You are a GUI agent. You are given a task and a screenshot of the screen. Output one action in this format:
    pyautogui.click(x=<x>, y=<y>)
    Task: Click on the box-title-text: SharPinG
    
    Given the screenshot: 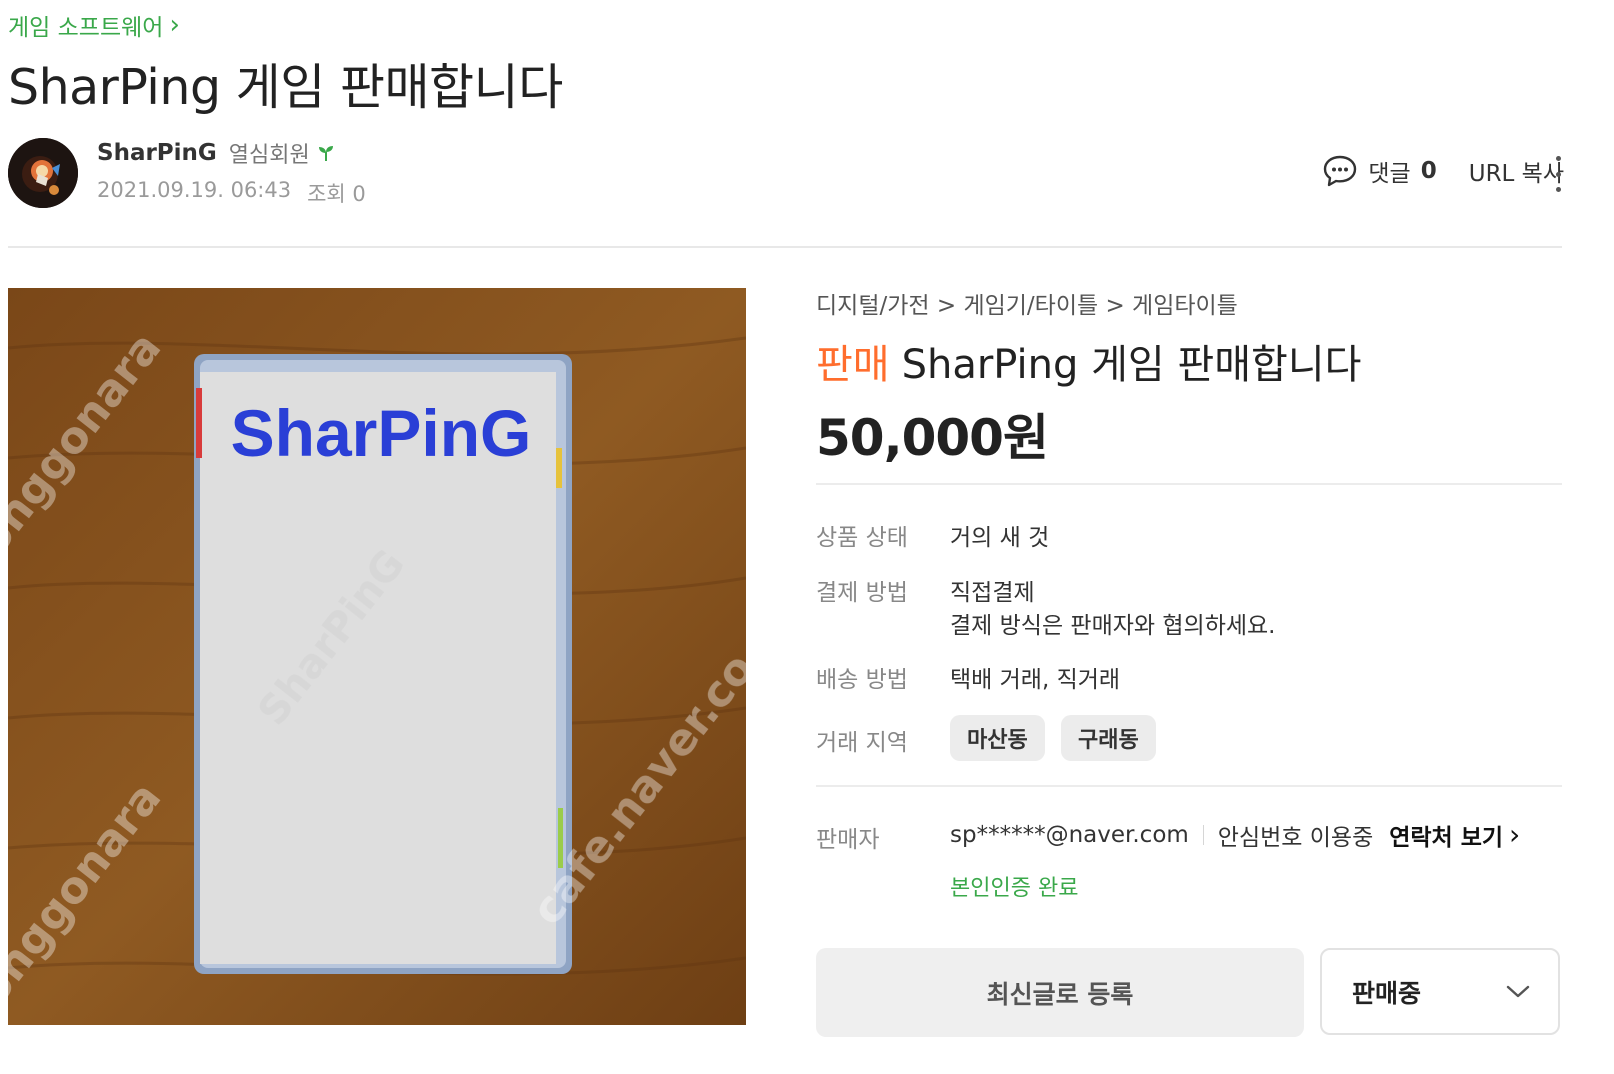 What is the action you would take?
    pyautogui.click(x=381, y=433)
    